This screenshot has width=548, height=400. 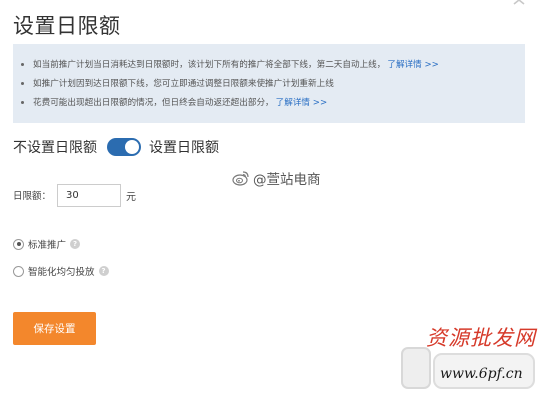 What do you see at coordinates (153, 103) in the screenshot?
I see `info-text: 花费可能出现超出日限额的情况，但日终会自动返还超出部分，` at bounding box center [153, 103].